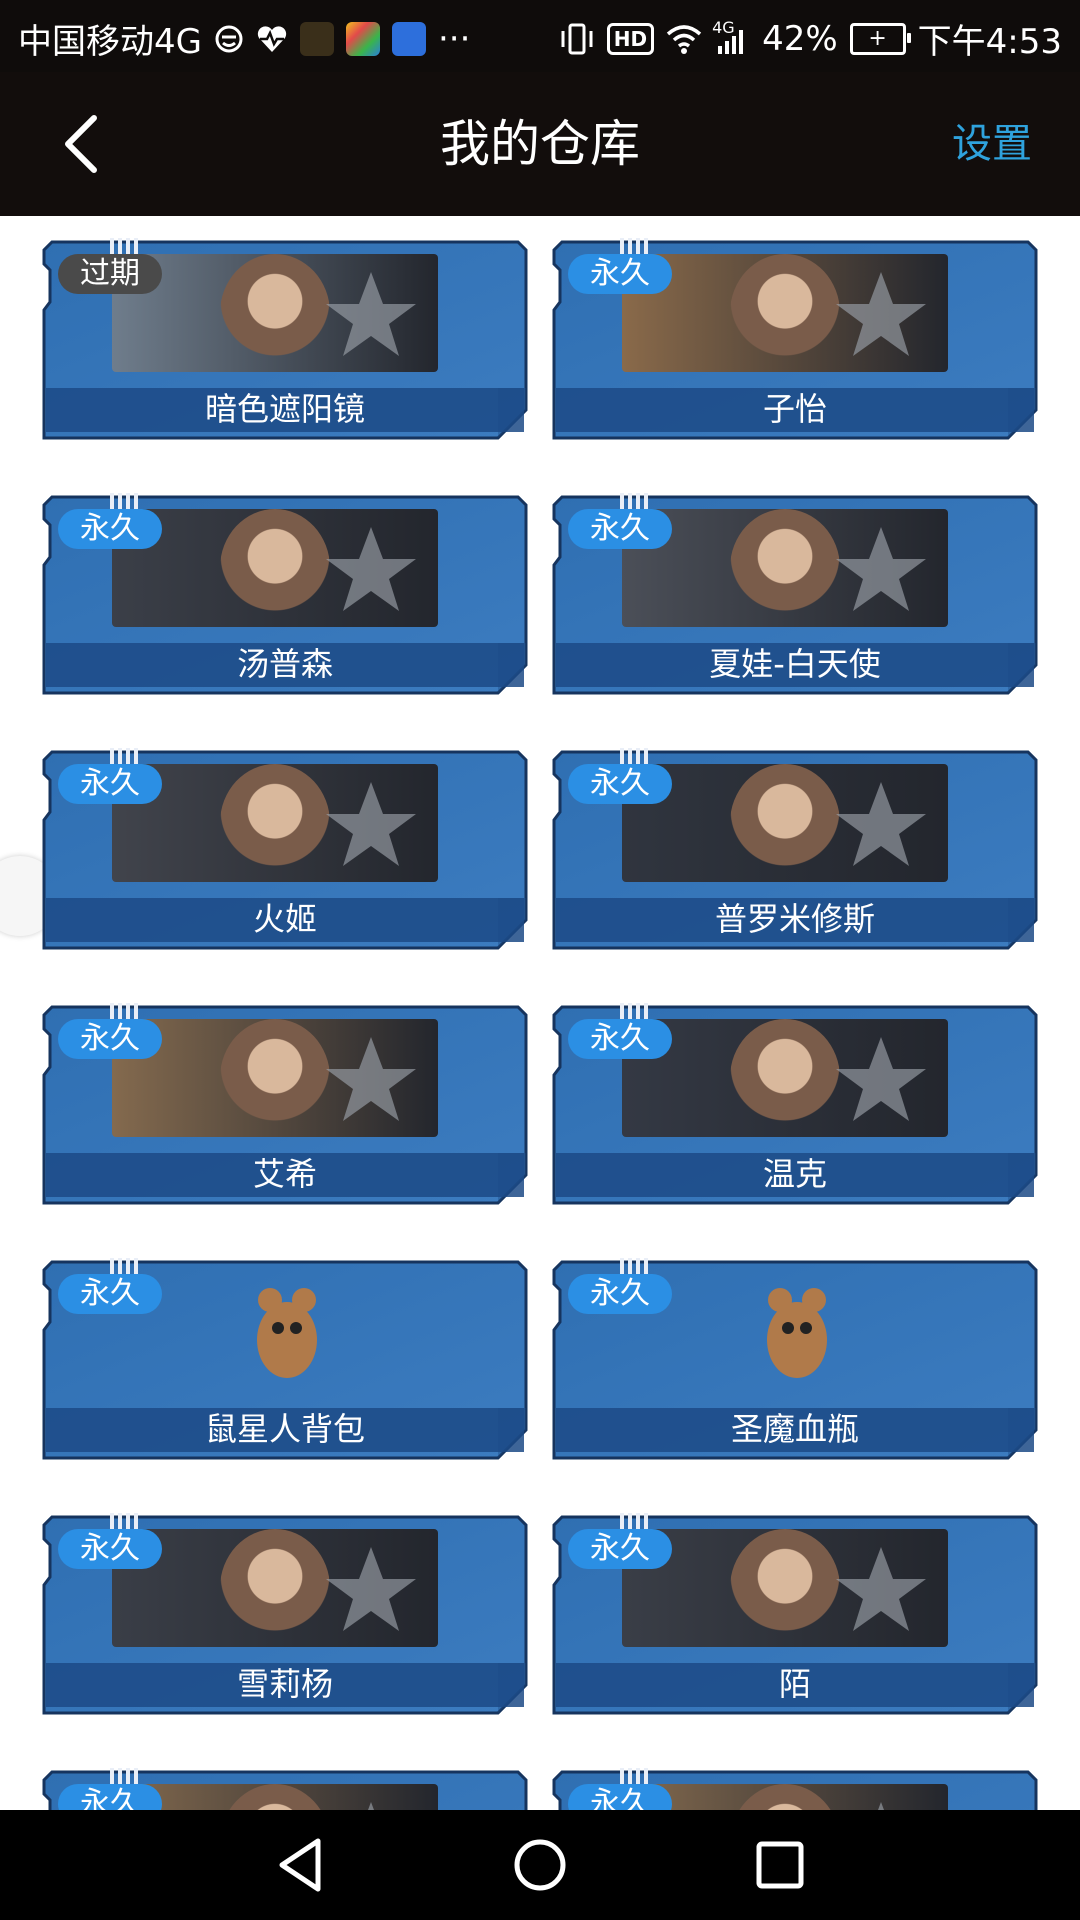 The image size is (1080, 1920). I want to click on battery-icon: +, so click(880, 38).